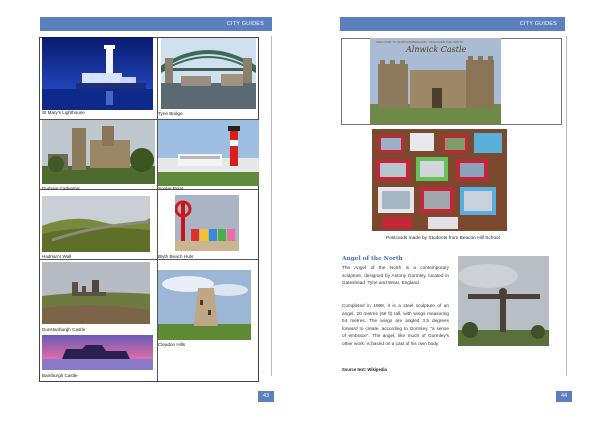  Describe the element at coordinates (564, 396) in the screenshot. I see `right-page-number: 44` at that location.